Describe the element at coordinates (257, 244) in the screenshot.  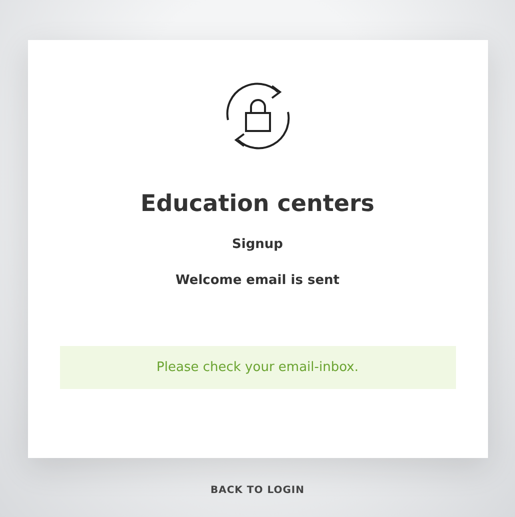
I see `subtitle: Signup` at that location.